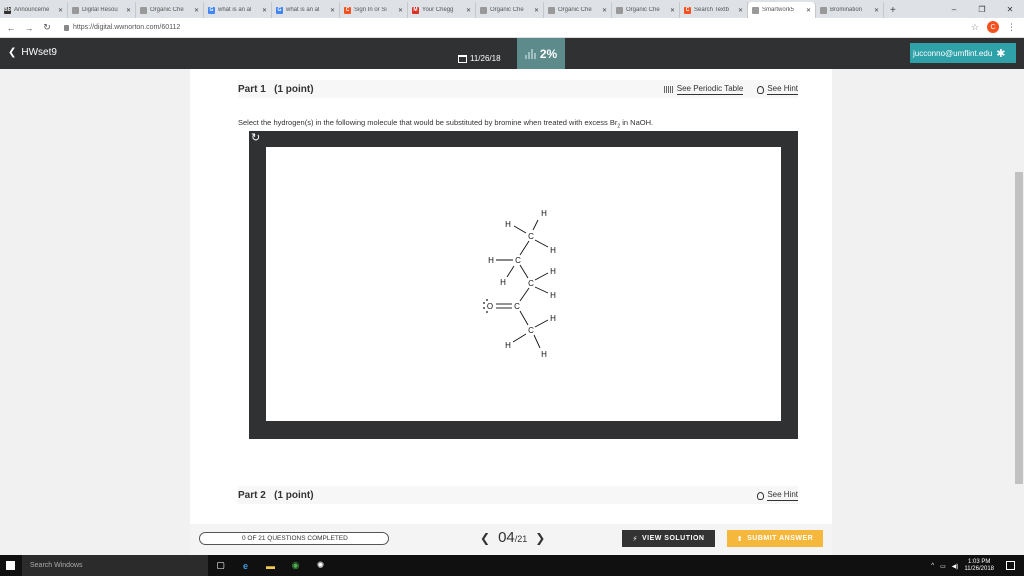 This screenshot has height=576, width=1024. What do you see at coordinates (982, 9) in the screenshot?
I see `maximize-button: ❐` at bounding box center [982, 9].